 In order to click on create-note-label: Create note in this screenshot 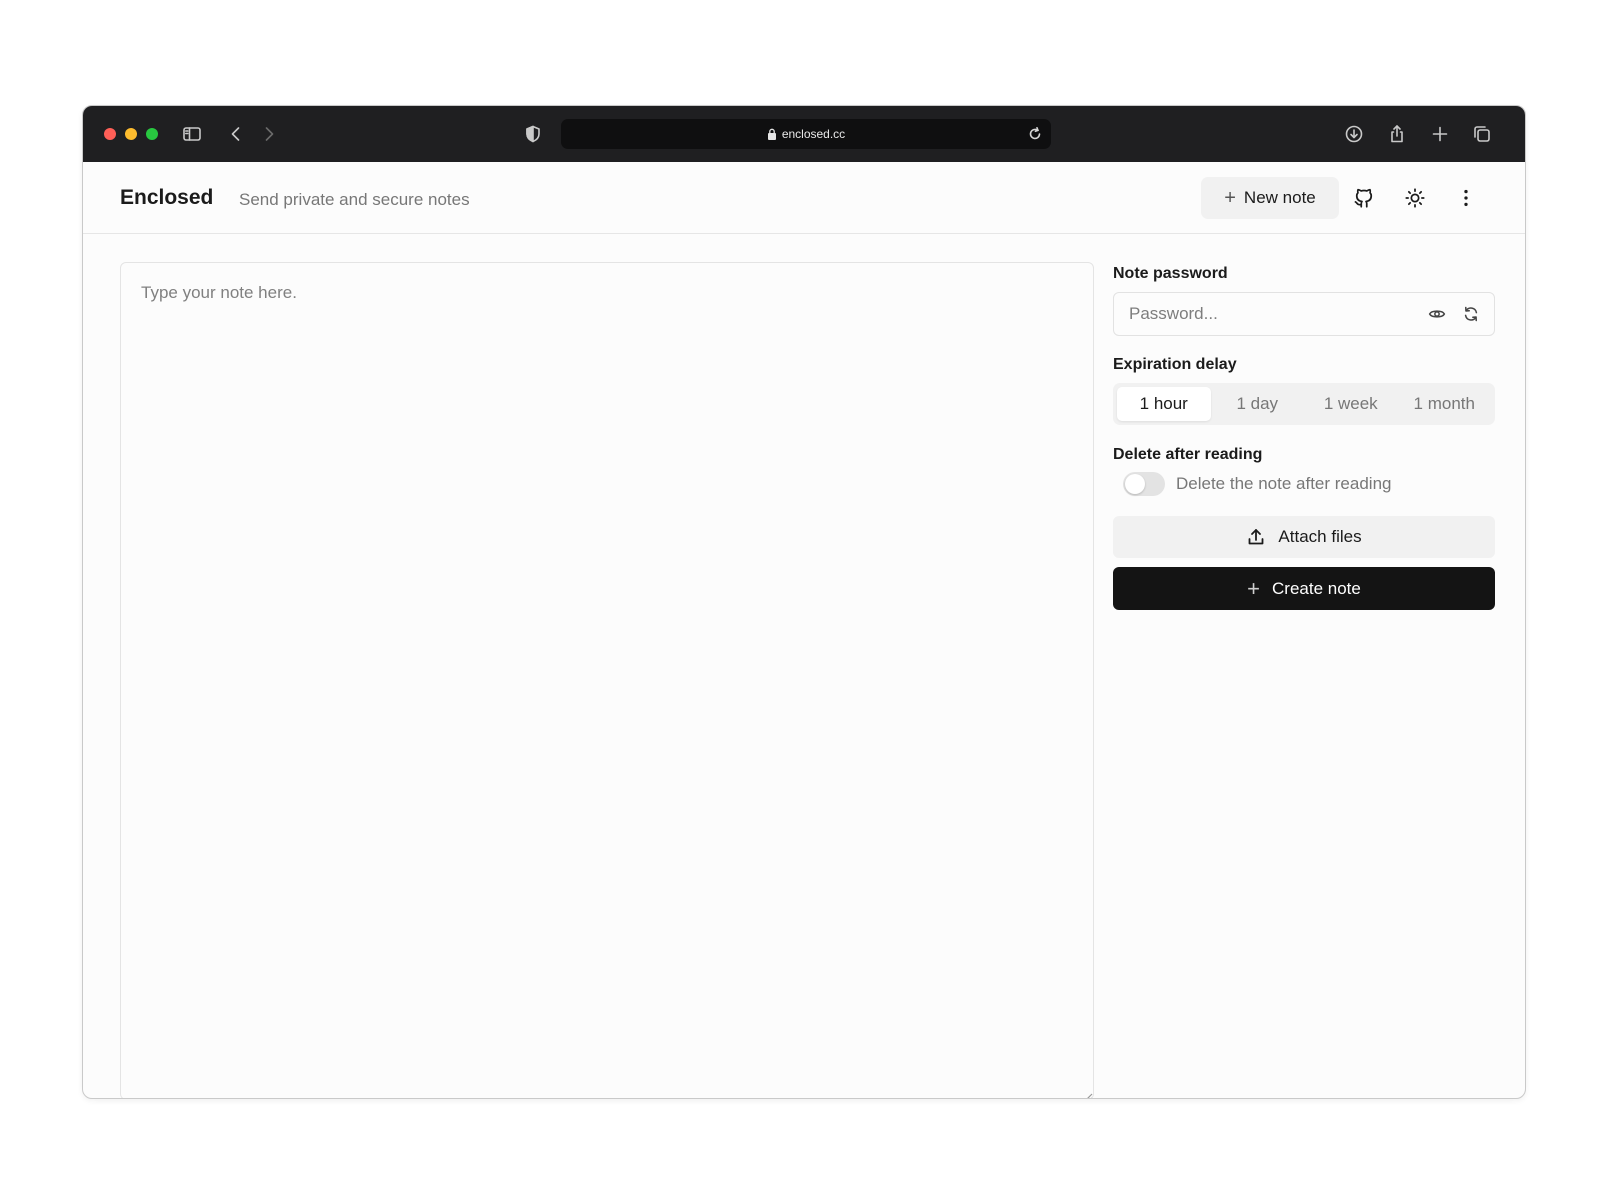, I will do `click(1316, 588)`.